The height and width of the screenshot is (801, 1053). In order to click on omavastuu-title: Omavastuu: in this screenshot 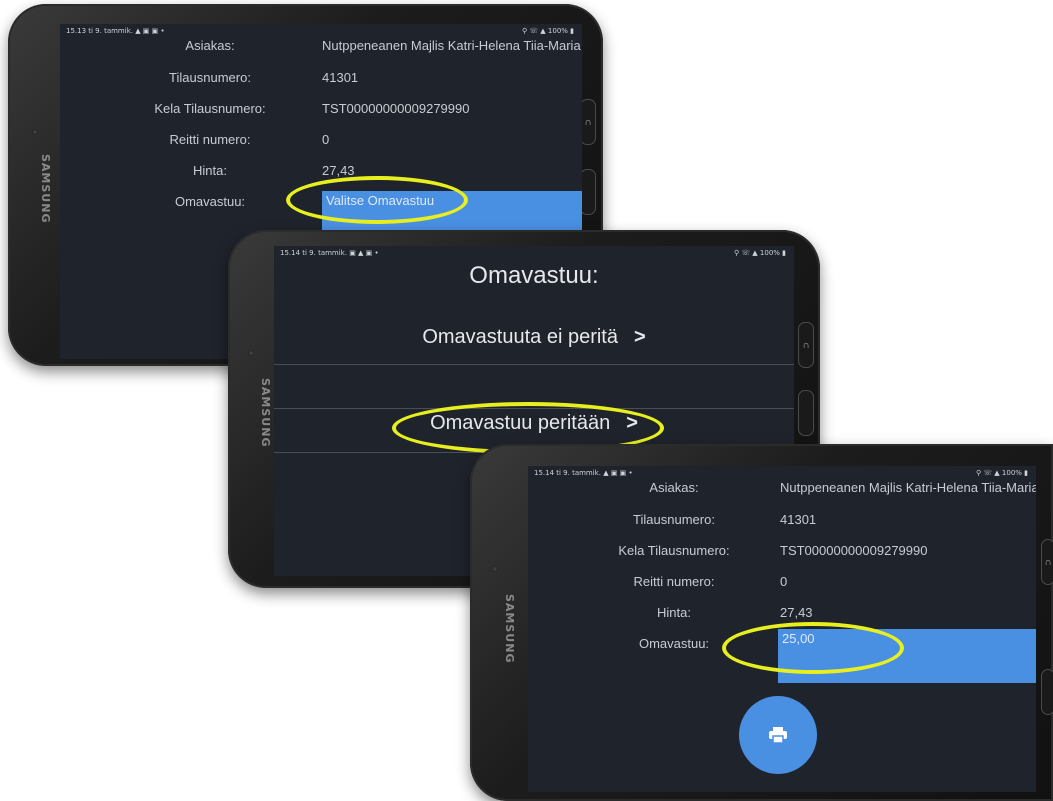, I will do `click(534, 275)`.